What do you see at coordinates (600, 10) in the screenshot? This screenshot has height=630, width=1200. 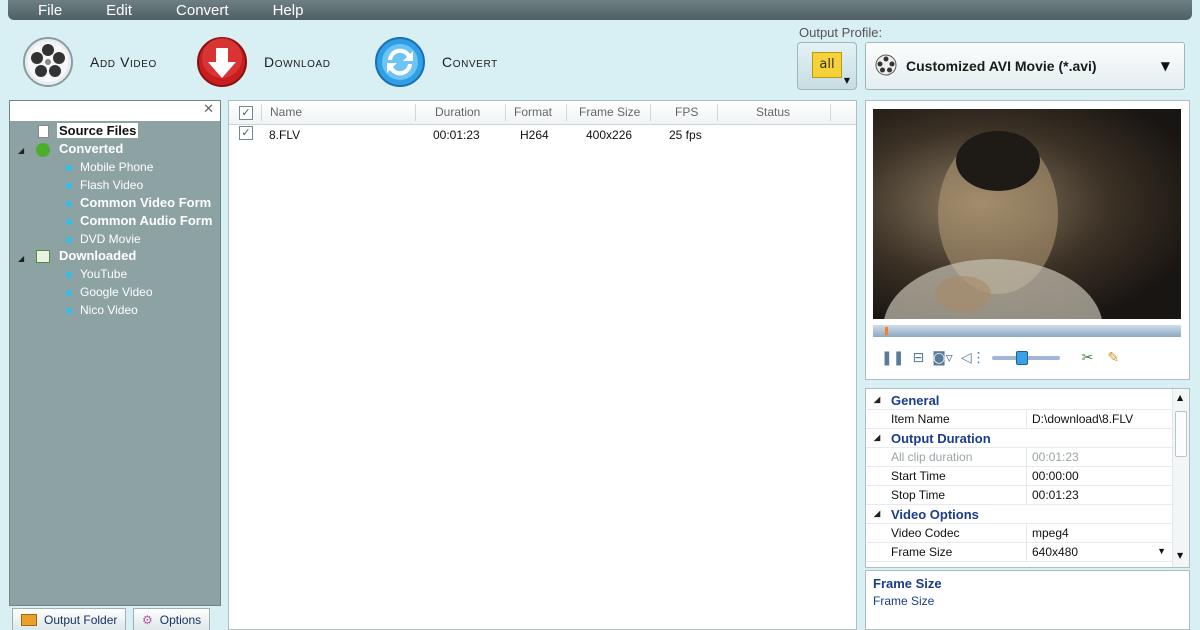 I see `menu-bar: File Edit Convert Help` at bounding box center [600, 10].